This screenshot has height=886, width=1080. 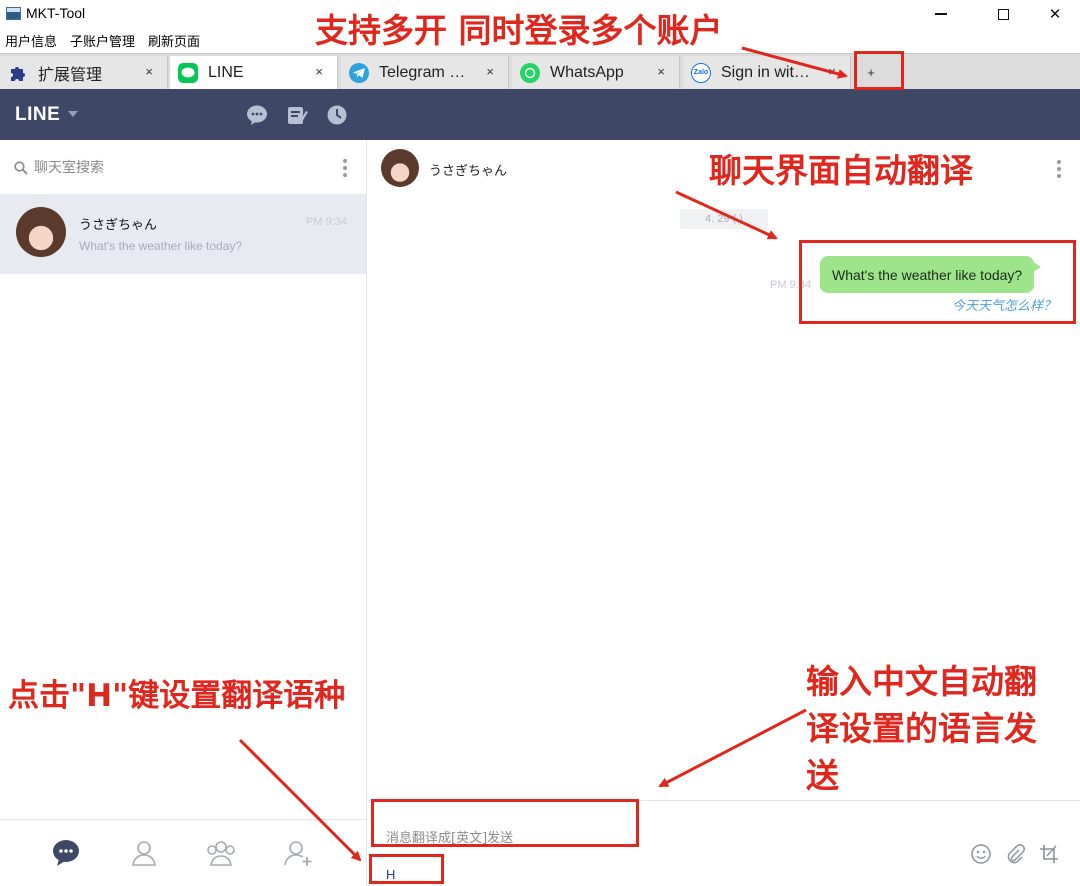 I want to click on annotation-auto-translate: 聊天界面自动翻译, so click(x=841, y=170).